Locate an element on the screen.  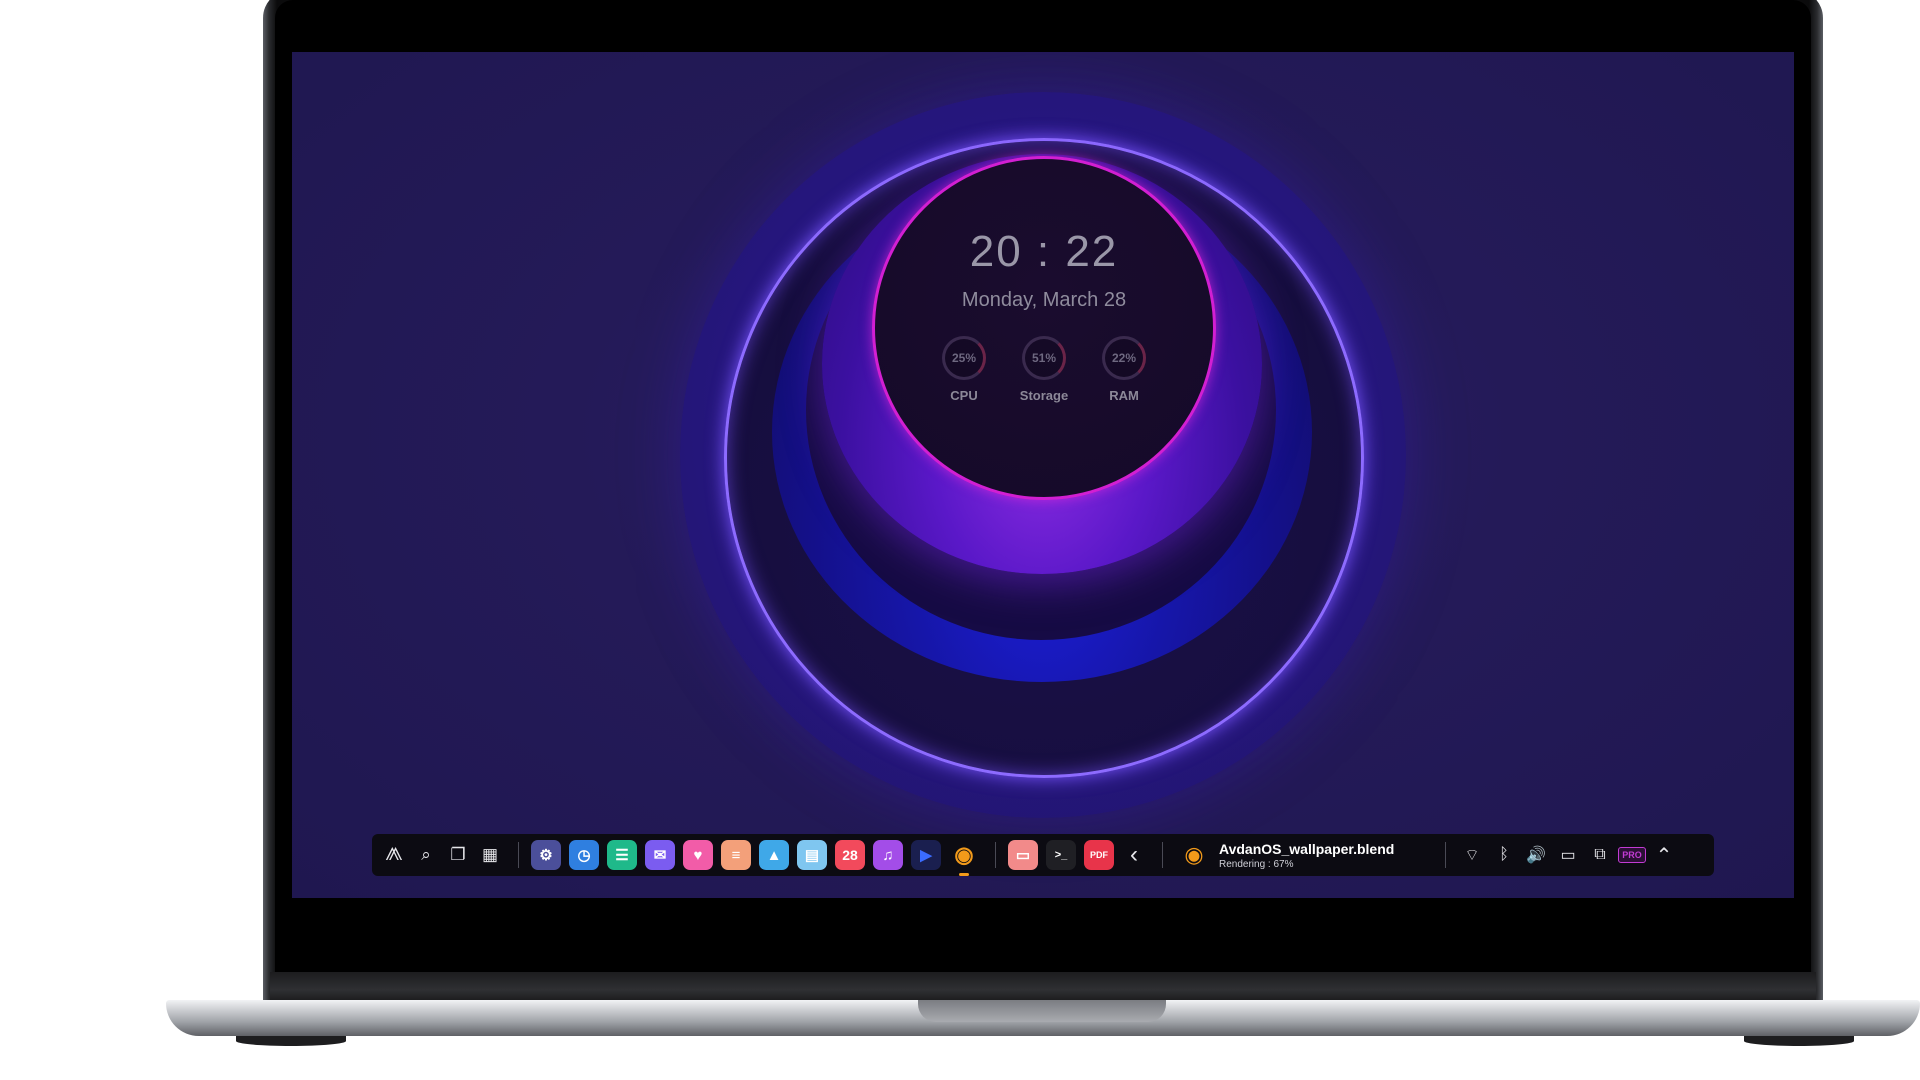
pro-badge: PRO is located at coordinates (1632, 855).